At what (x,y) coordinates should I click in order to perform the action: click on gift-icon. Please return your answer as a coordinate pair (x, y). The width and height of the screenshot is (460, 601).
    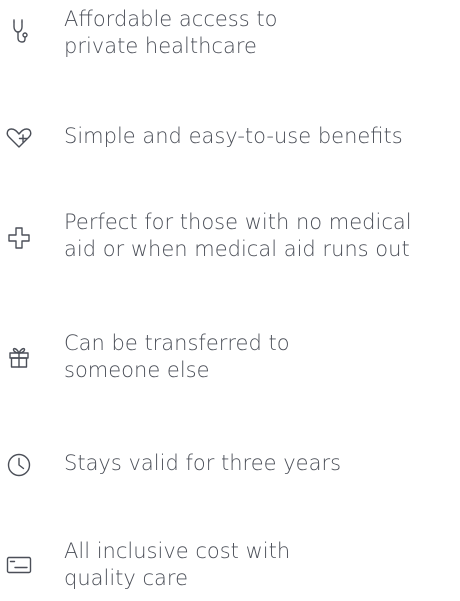
    Looking at the image, I should click on (19, 357).